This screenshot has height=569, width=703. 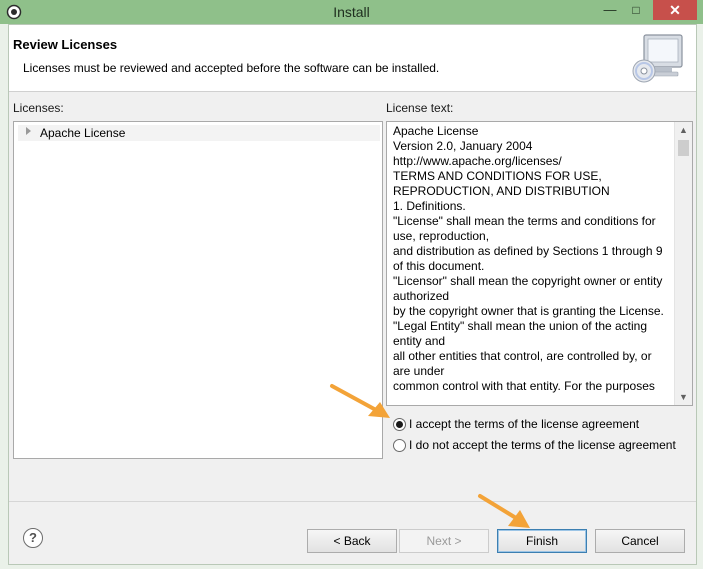 I want to click on accept-radio-button, so click(x=399, y=424).